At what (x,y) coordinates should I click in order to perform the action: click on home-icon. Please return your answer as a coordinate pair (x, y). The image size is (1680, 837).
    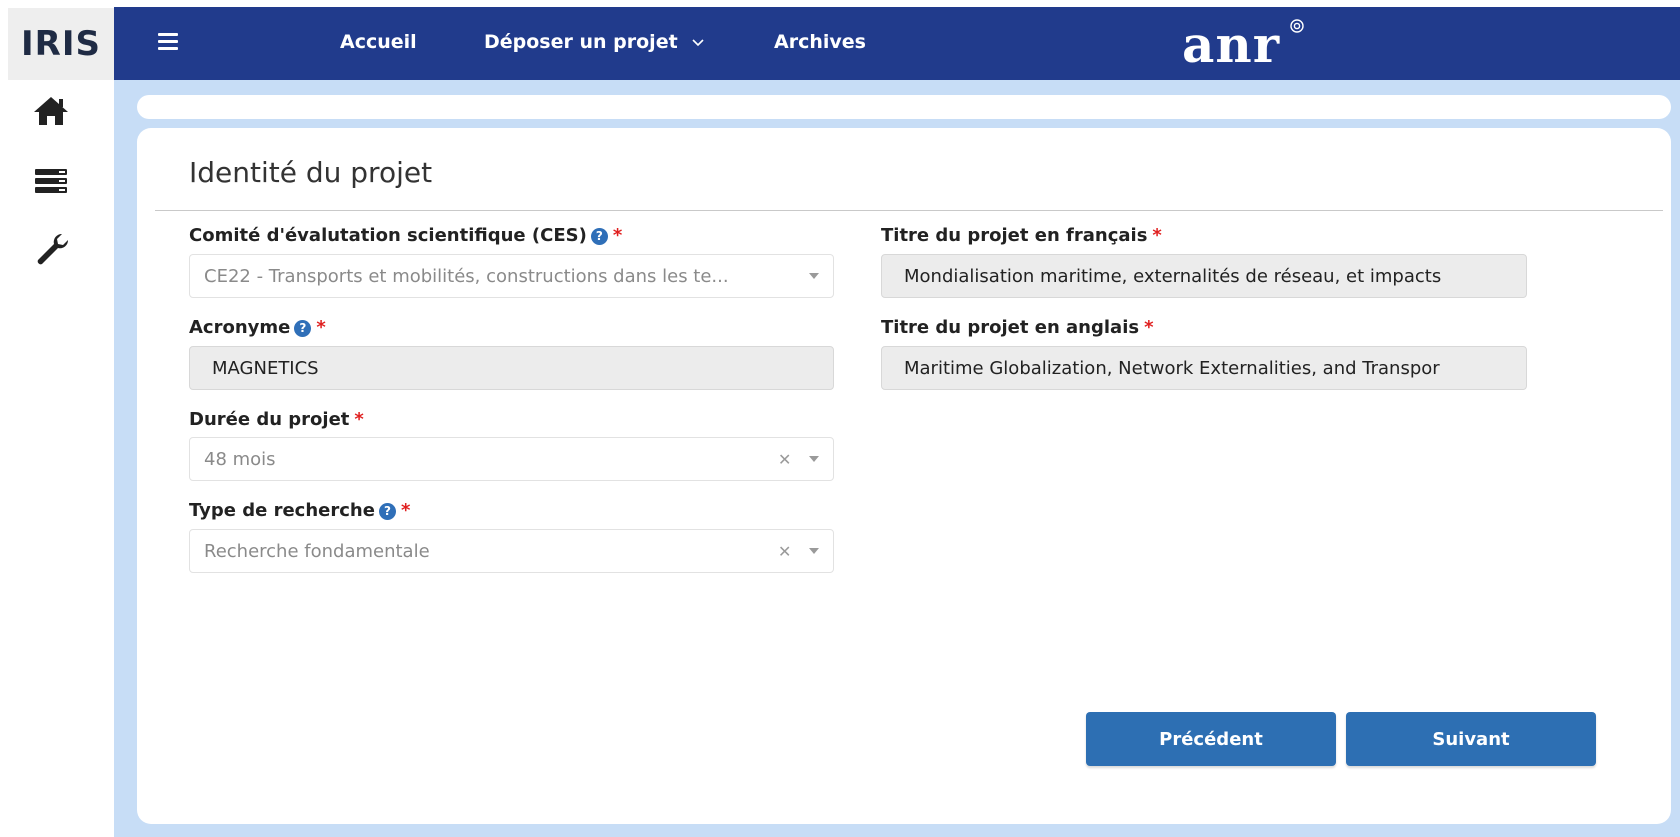
    Looking at the image, I should click on (51, 111).